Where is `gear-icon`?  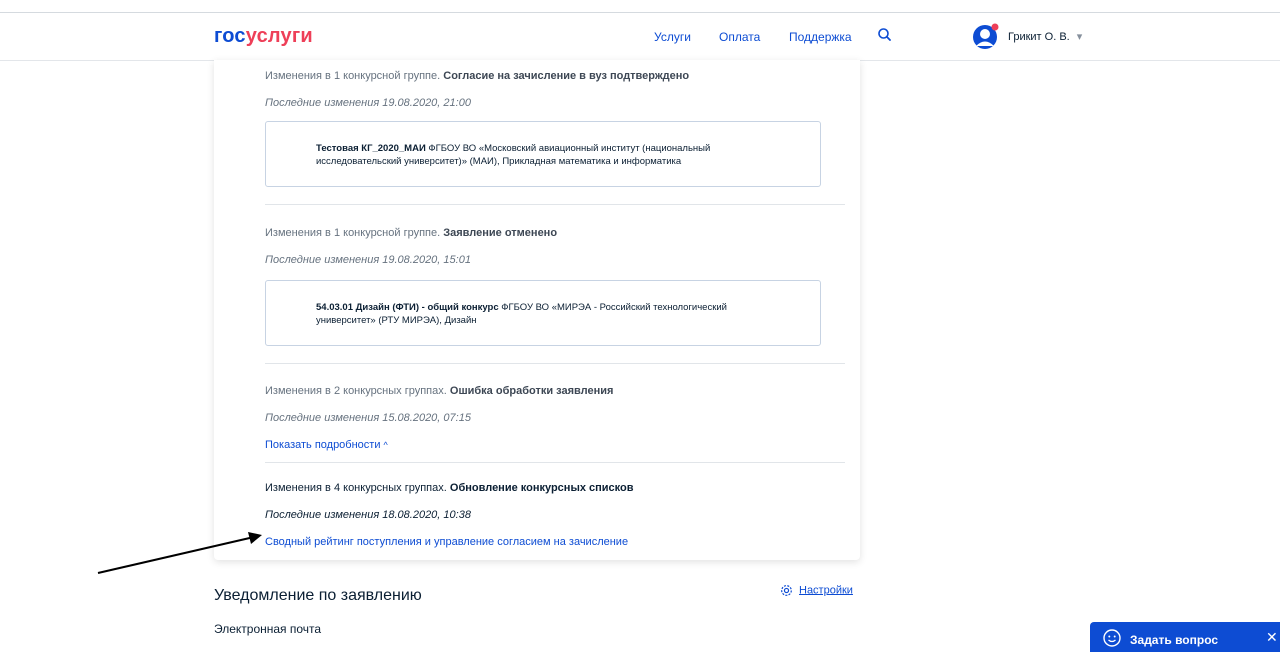 gear-icon is located at coordinates (786, 590).